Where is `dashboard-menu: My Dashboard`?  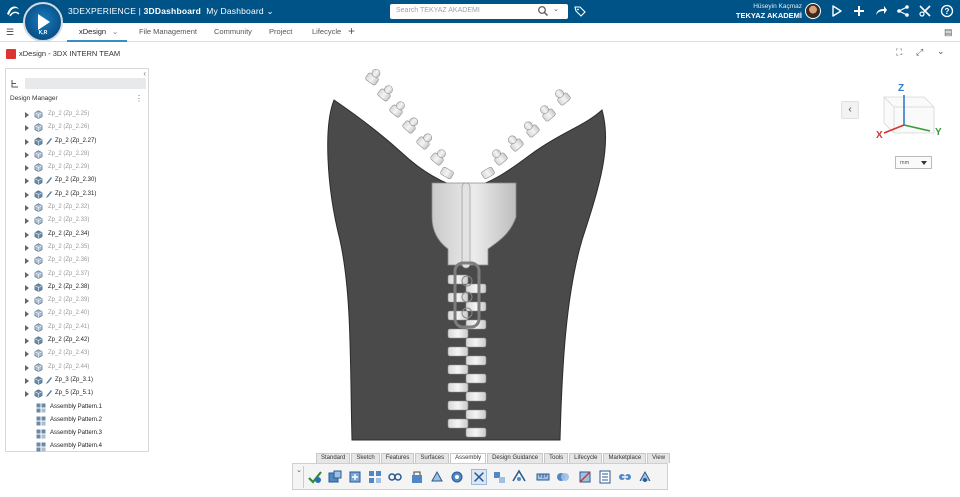
dashboard-menu: My Dashboard is located at coordinates (235, 11).